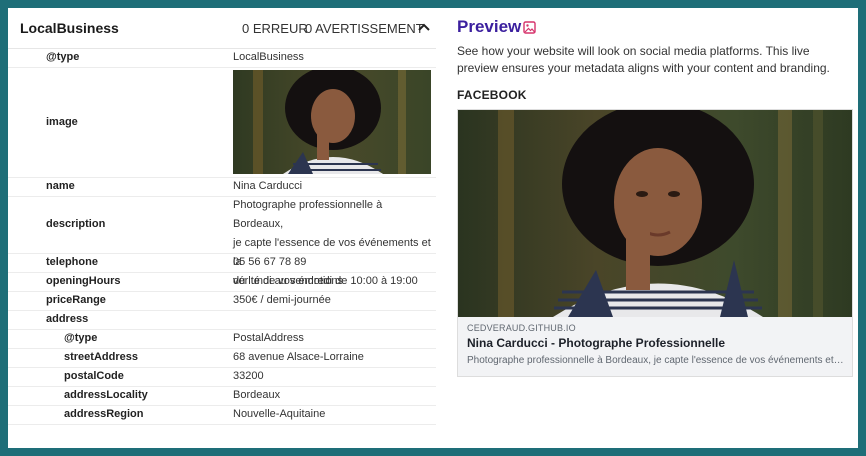  I want to click on row-key: priceRange, so click(76, 300).